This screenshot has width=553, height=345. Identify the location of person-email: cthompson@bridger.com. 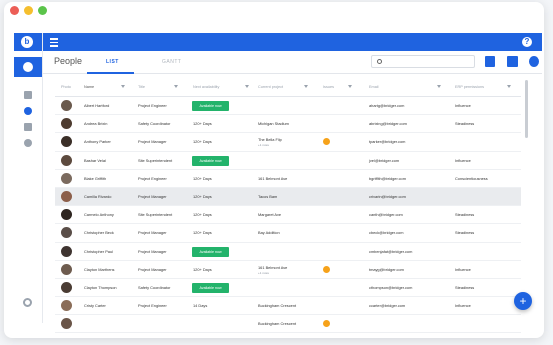
(390, 287).